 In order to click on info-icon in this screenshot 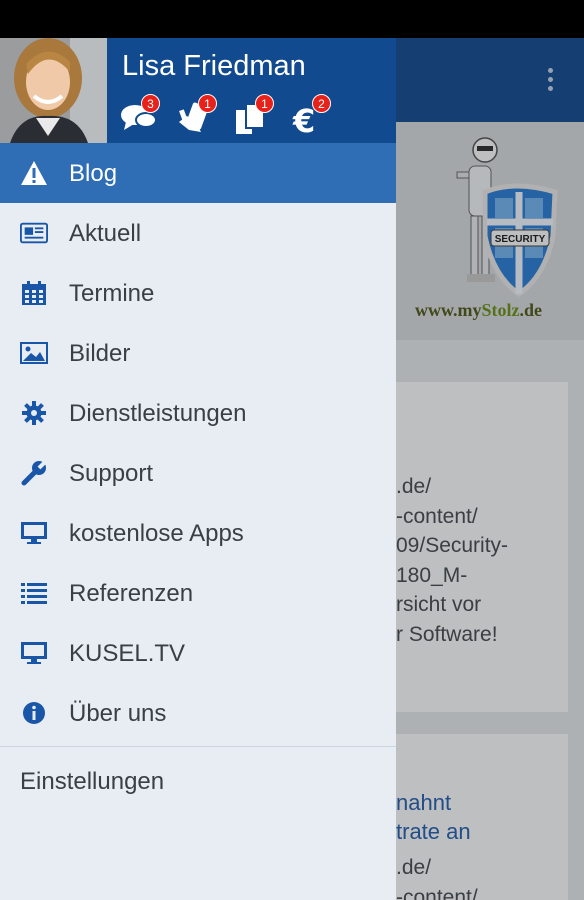, I will do `click(34, 713)`.